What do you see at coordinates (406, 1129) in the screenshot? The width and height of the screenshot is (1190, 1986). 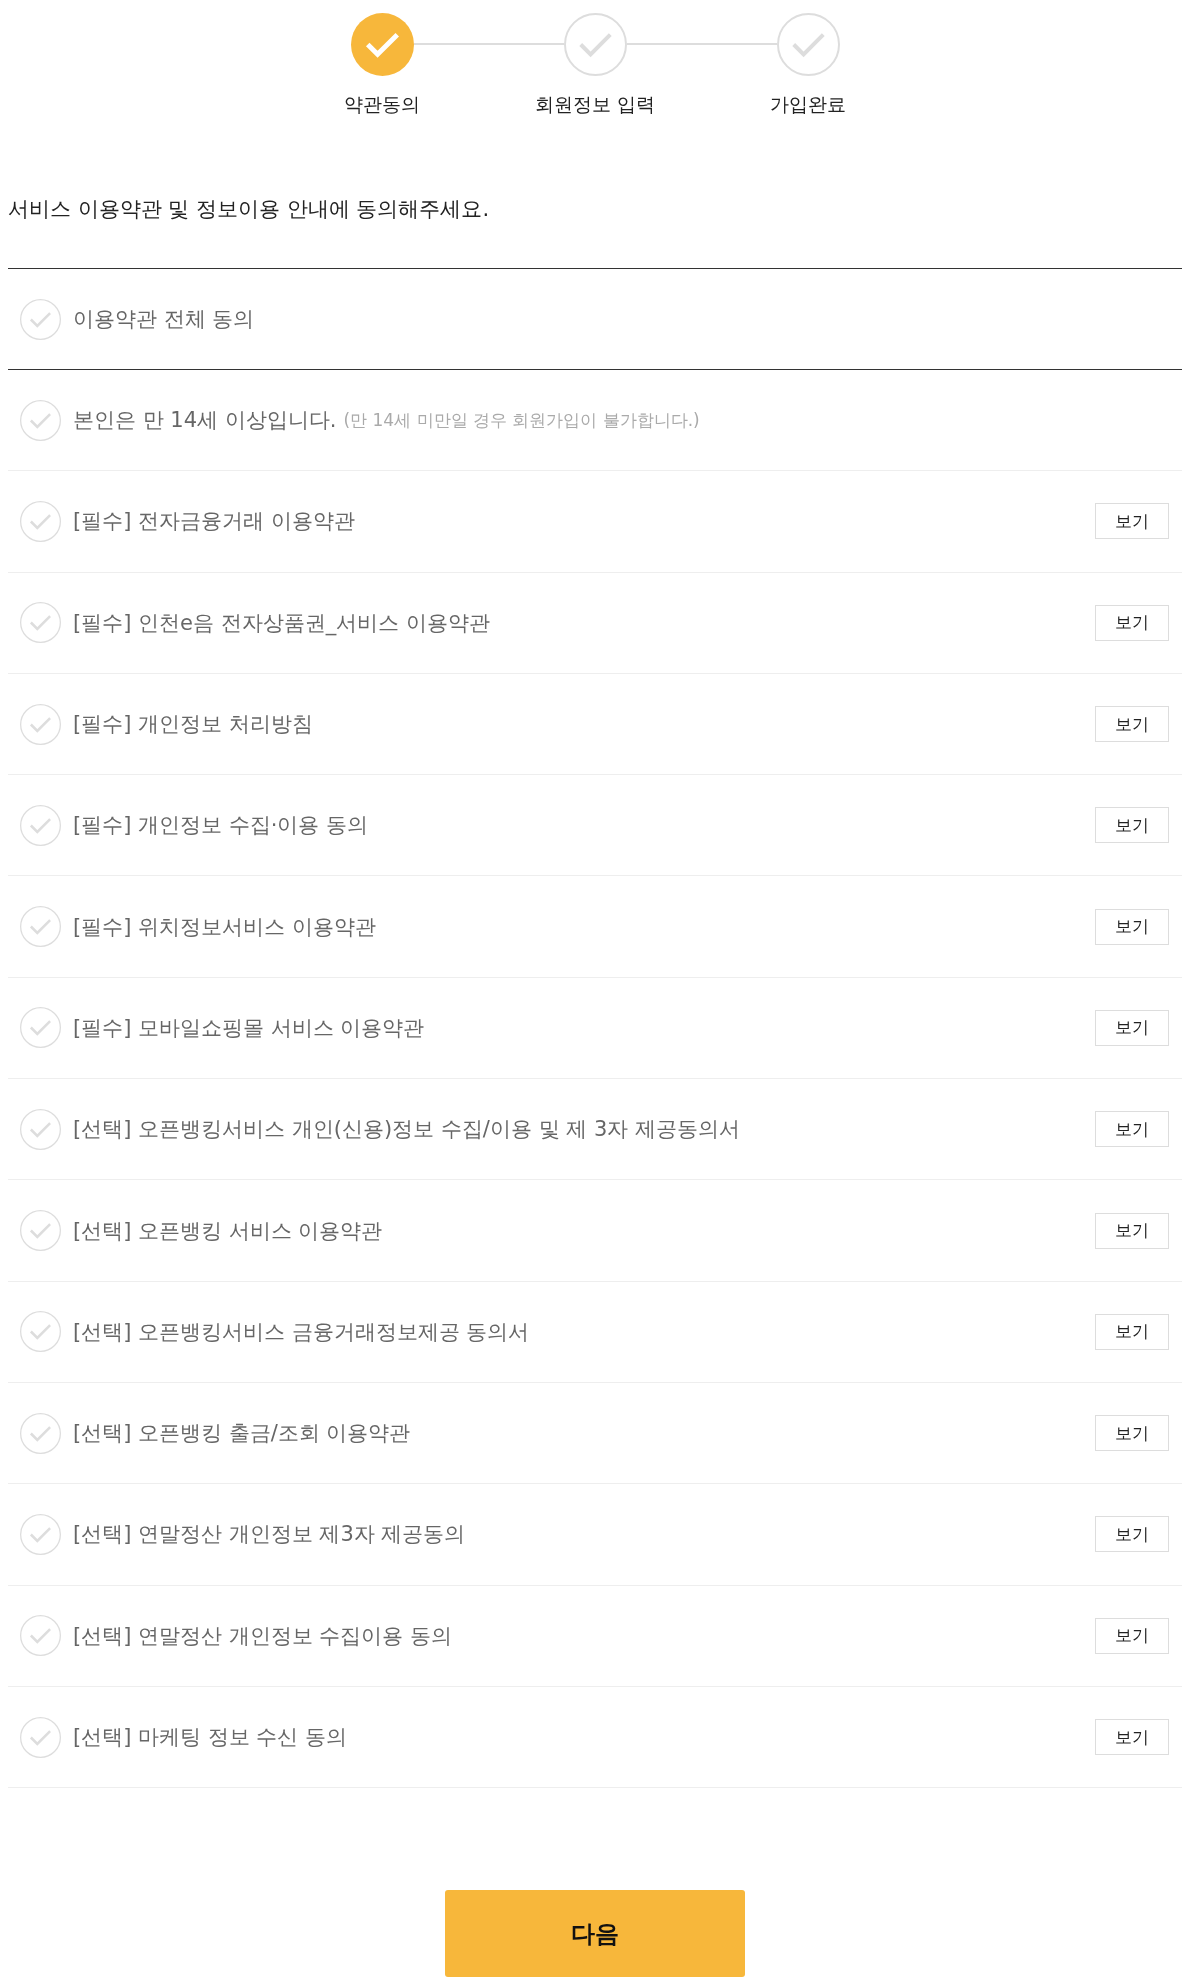 I see `term-label: [선택] 오픈뱅킹서비스 개인(신용)정보 수집/이용 및 제 3자 제공동의서` at bounding box center [406, 1129].